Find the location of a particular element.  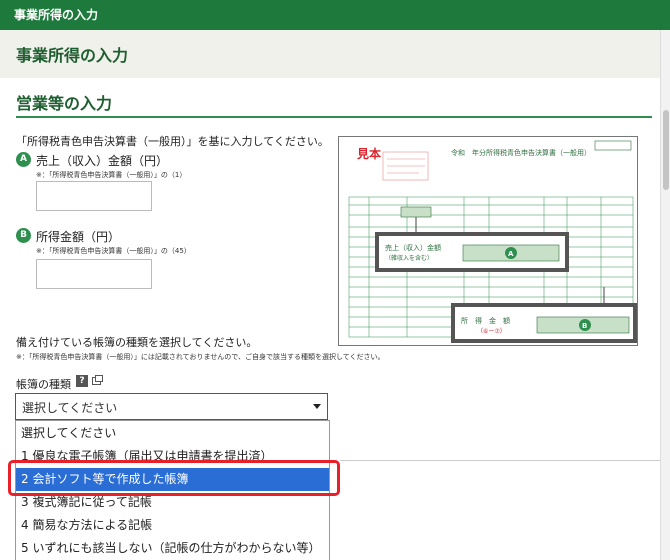

callout-b-label: 所 得 金 額 is located at coordinates (485, 320).